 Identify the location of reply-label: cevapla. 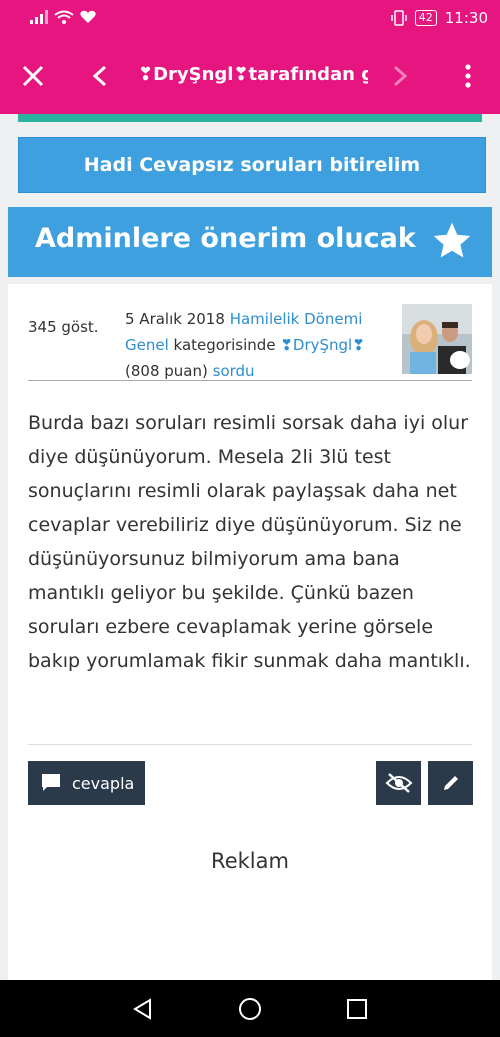
(103, 783).